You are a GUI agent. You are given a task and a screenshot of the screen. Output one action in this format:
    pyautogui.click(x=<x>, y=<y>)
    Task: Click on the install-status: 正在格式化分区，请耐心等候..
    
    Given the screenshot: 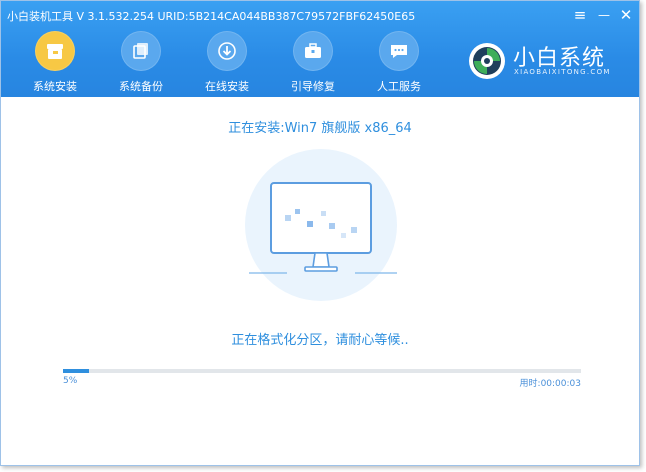 What is the action you would take?
    pyautogui.click(x=320, y=340)
    